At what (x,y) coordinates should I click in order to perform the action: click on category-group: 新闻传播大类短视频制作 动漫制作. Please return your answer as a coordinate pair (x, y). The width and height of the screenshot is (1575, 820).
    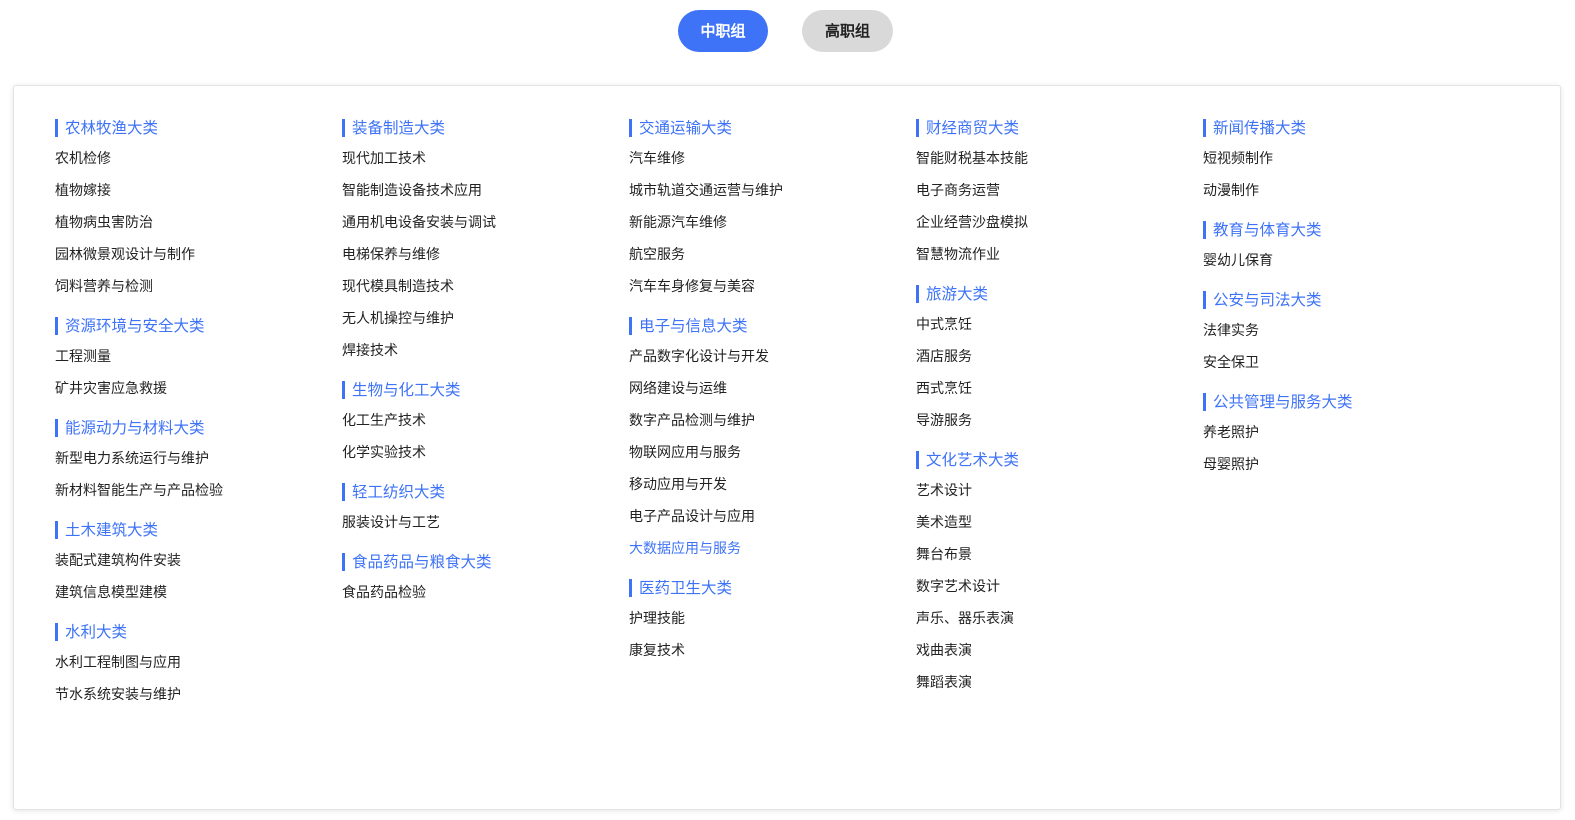
    Looking at the image, I should click on (1345, 163).